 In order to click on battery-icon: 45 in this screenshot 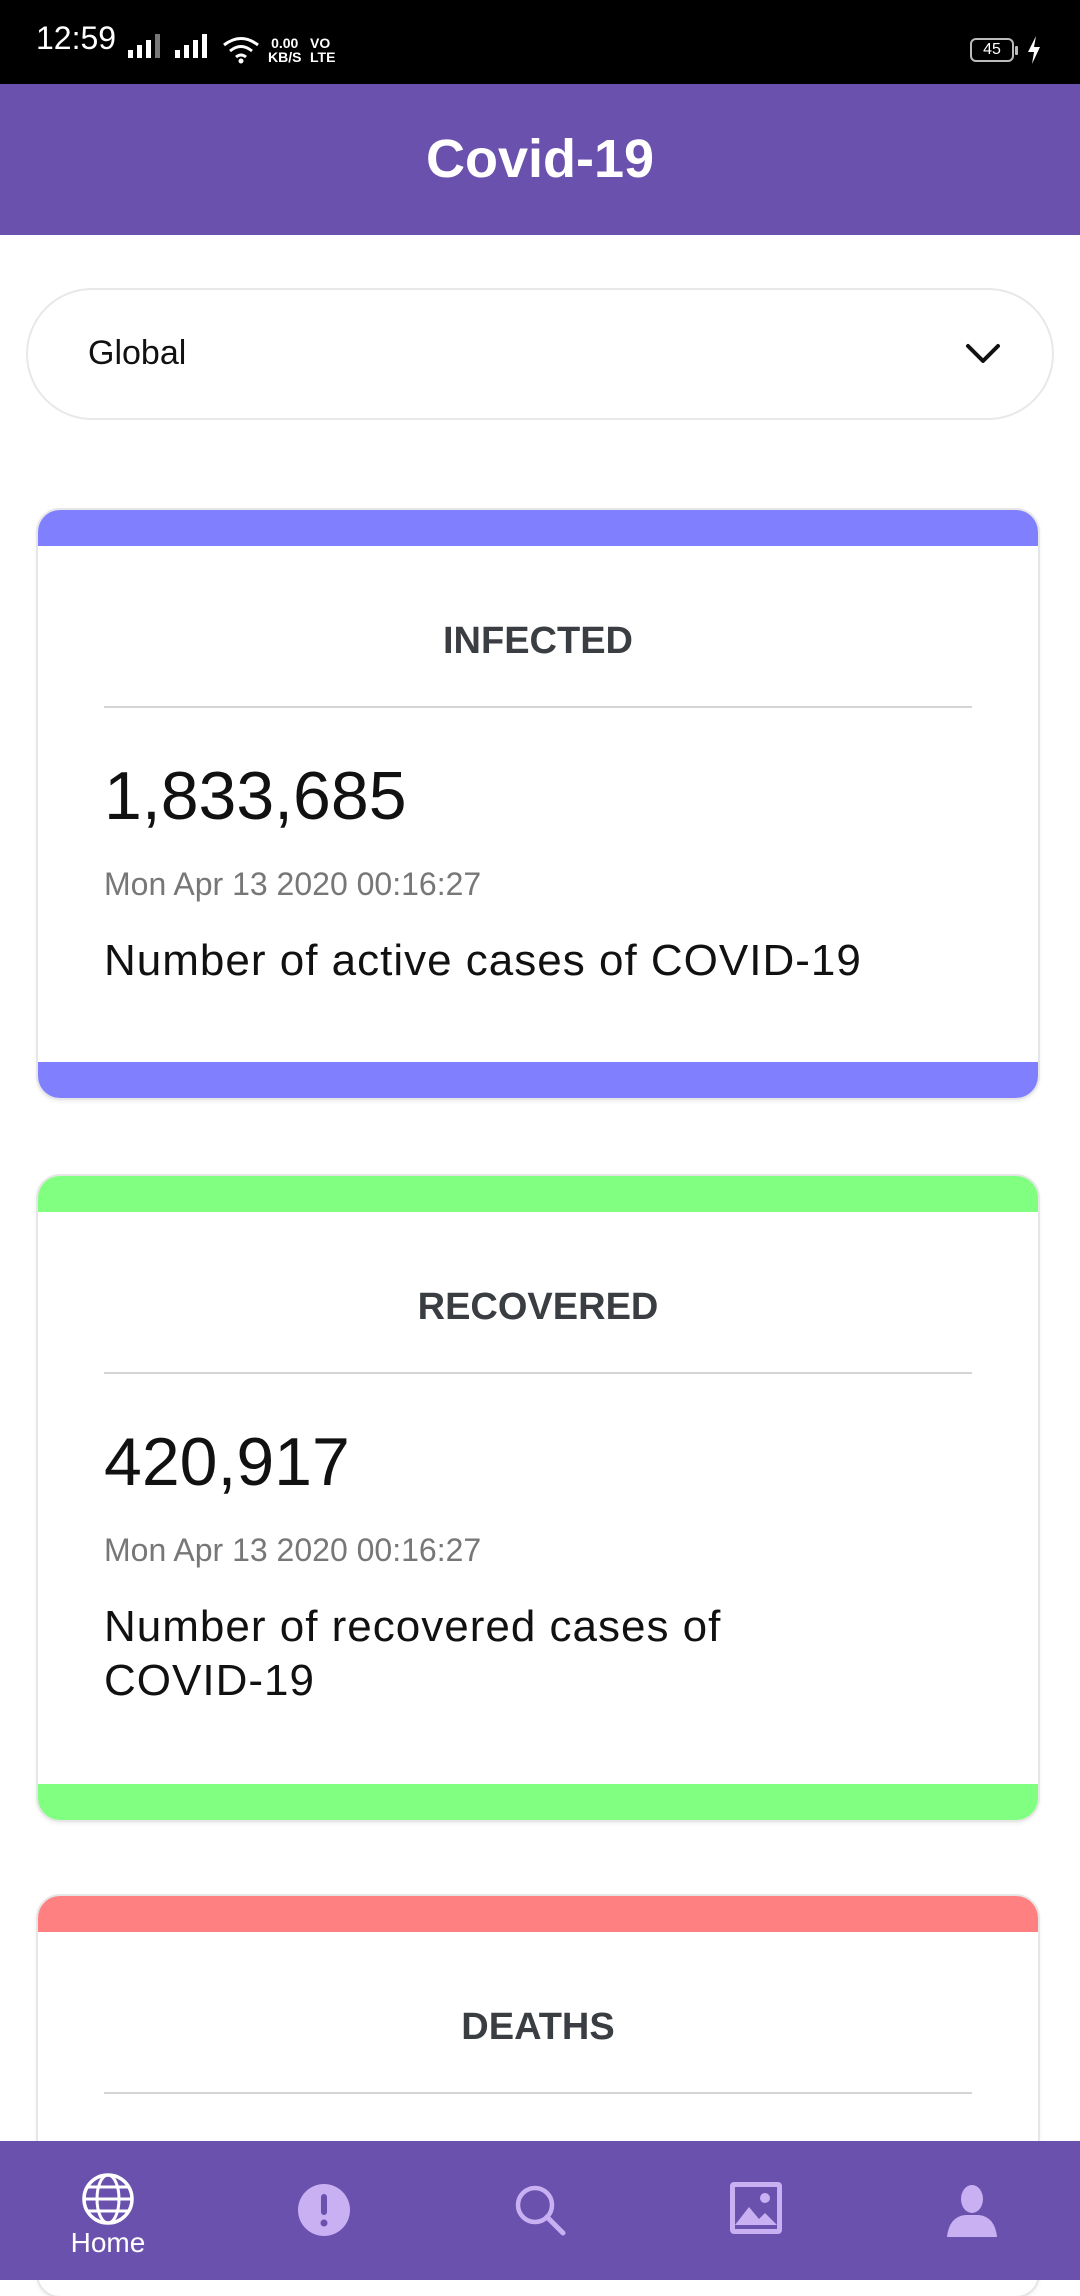, I will do `click(994, 50)`.